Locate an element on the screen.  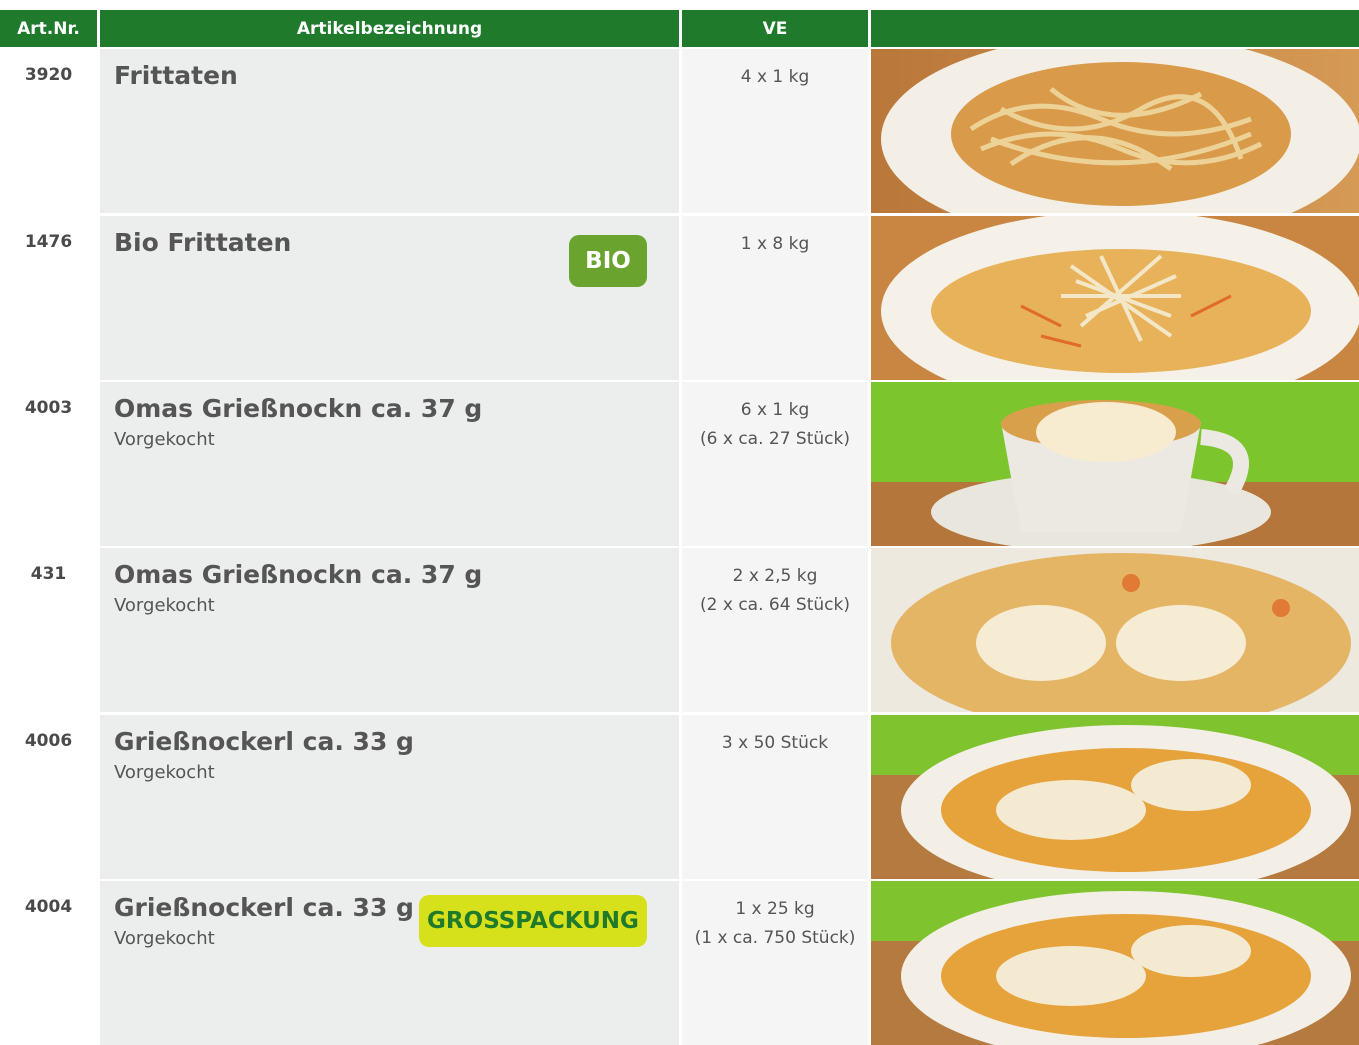
ve-quantity: 6 x 1 kg is located at coordinates (775, 410).